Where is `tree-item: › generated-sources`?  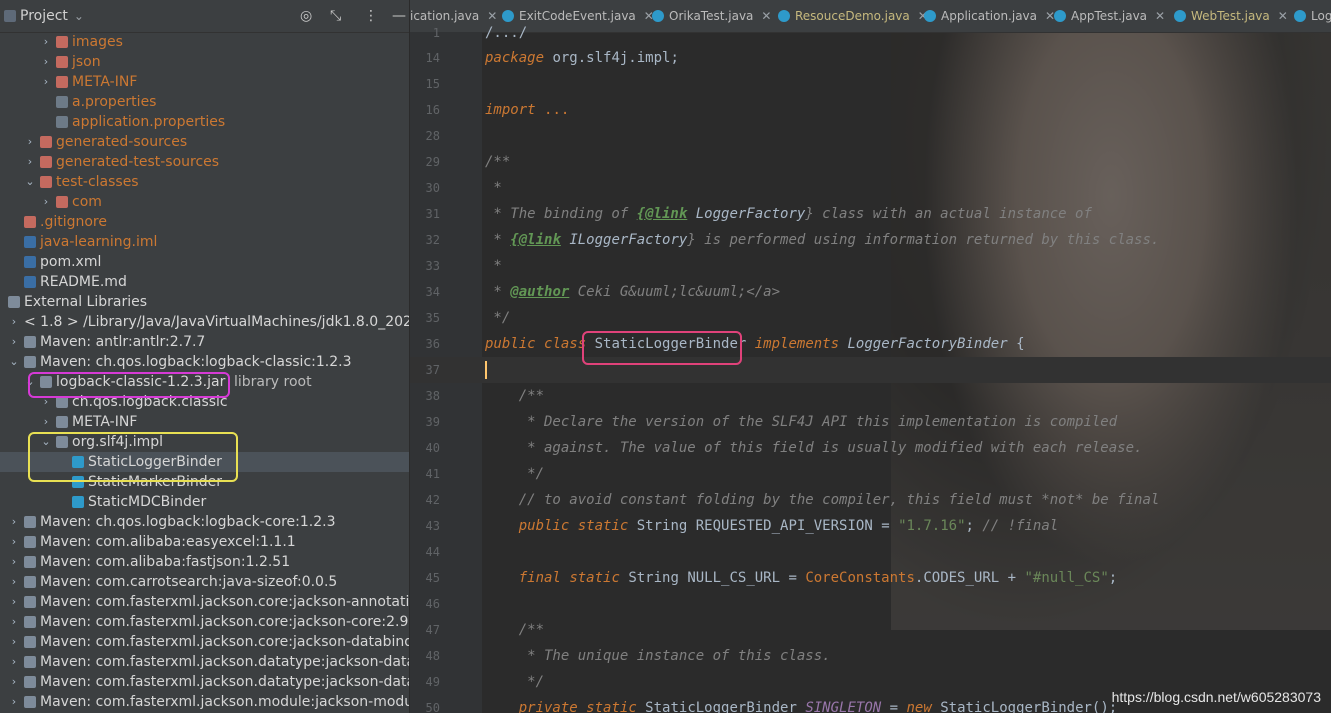 tree-item: › generated-sources is located at coordinates (204, 142).